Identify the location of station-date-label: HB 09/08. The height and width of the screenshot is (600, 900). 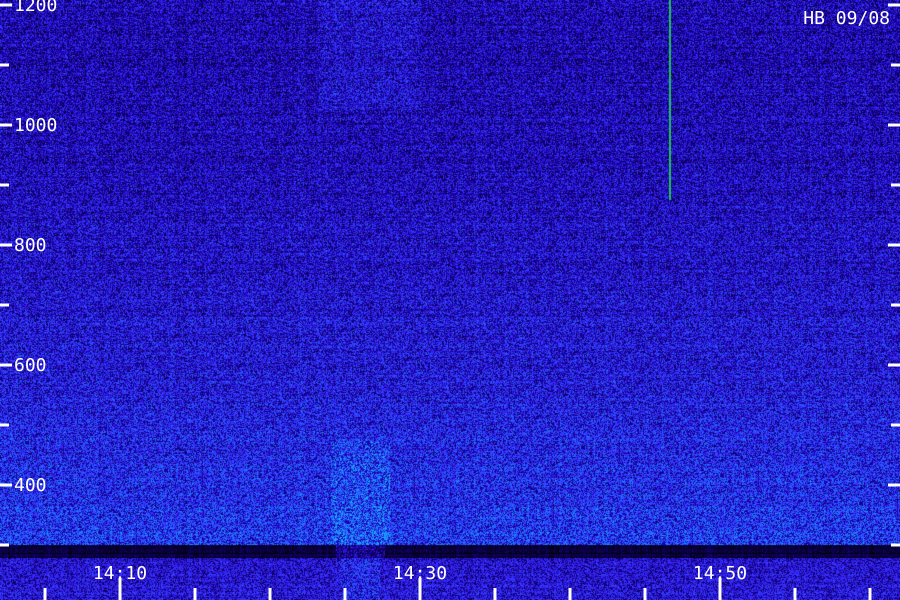
(846, 18).